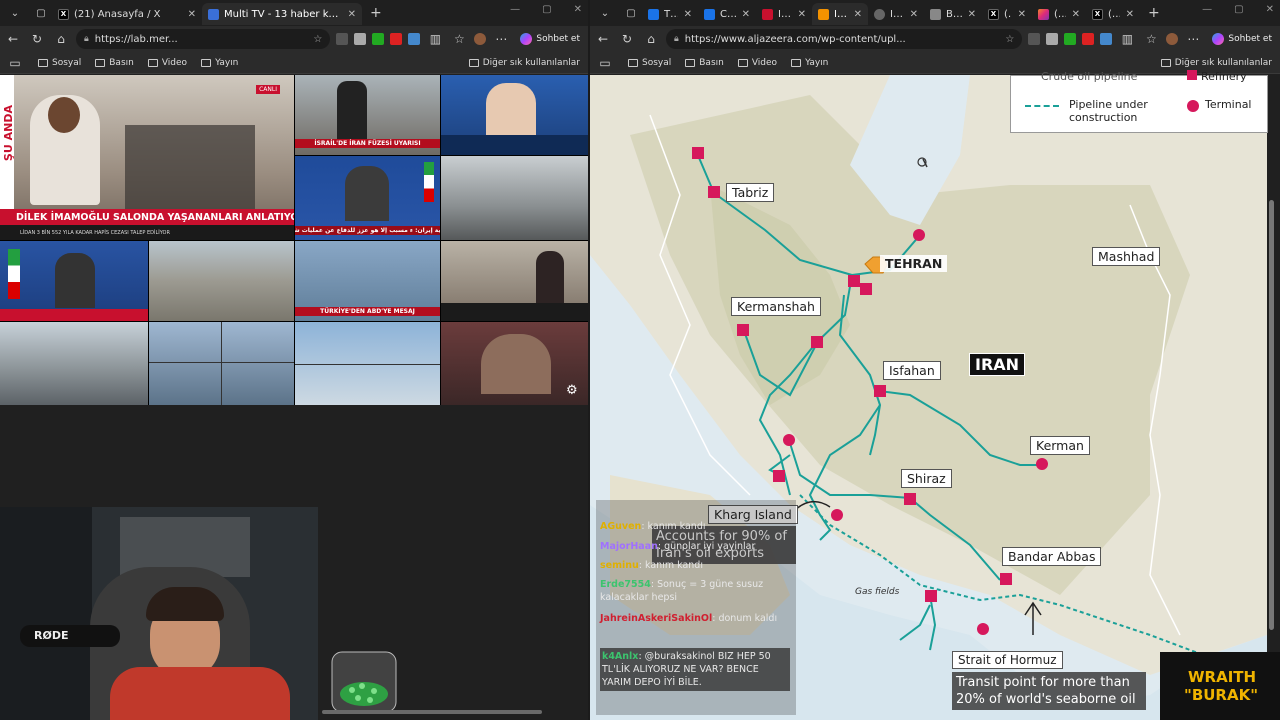 This screenshot has width=1280, height=720. I want to click on jets-feed: TÜRKİYE'DEN ABD'YE MESAJ, so click(367, 281).